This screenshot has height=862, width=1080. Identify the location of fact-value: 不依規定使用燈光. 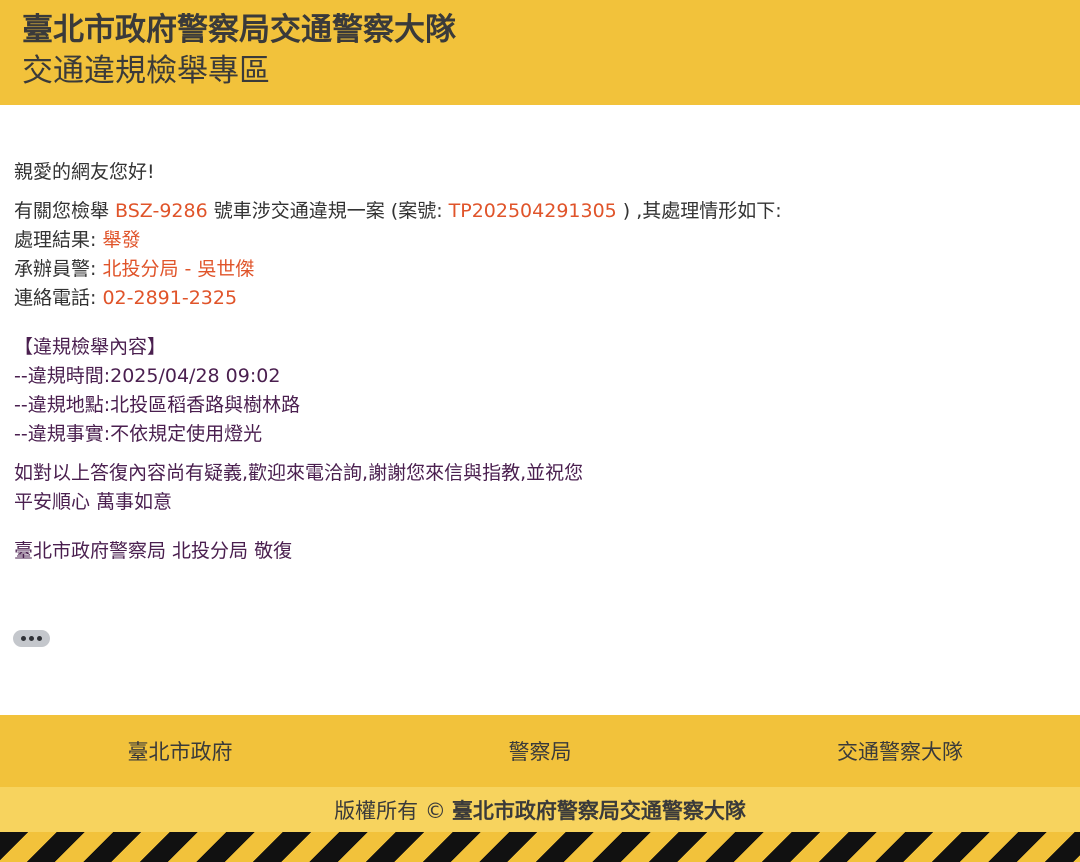
(186, 434).